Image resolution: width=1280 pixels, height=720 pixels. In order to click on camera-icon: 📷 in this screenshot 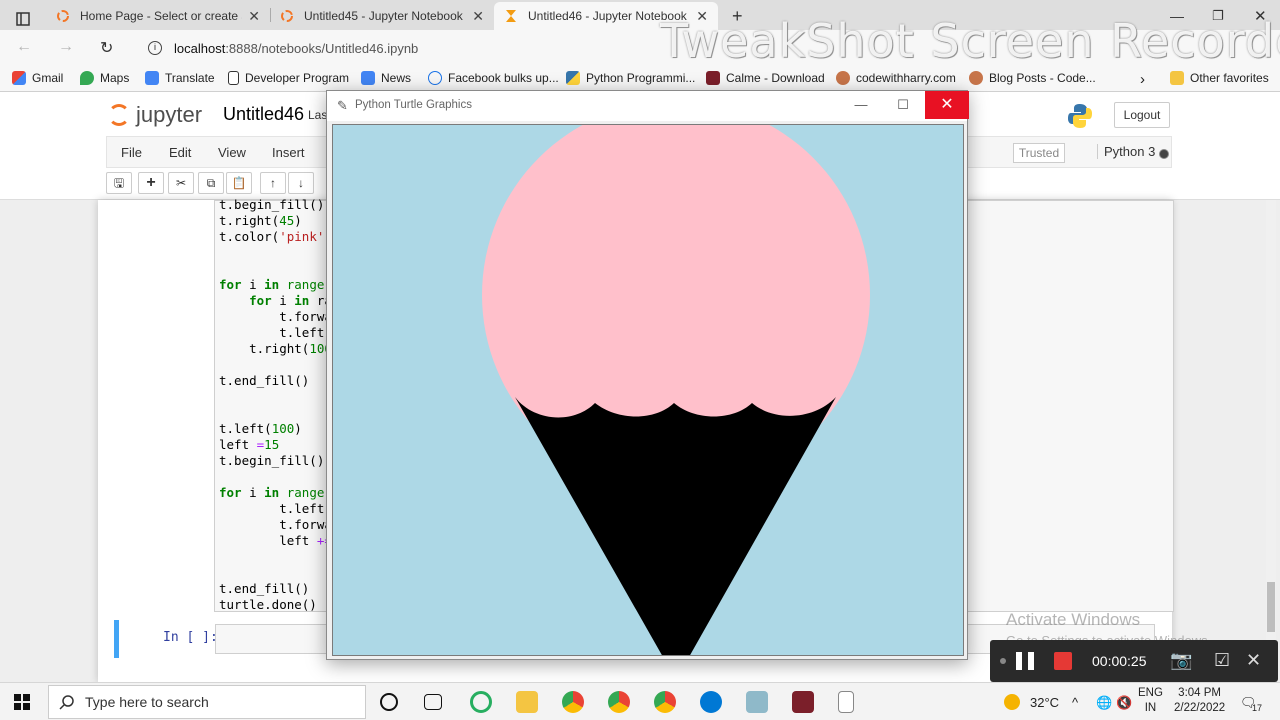, I will do `click(1181, 660)`.